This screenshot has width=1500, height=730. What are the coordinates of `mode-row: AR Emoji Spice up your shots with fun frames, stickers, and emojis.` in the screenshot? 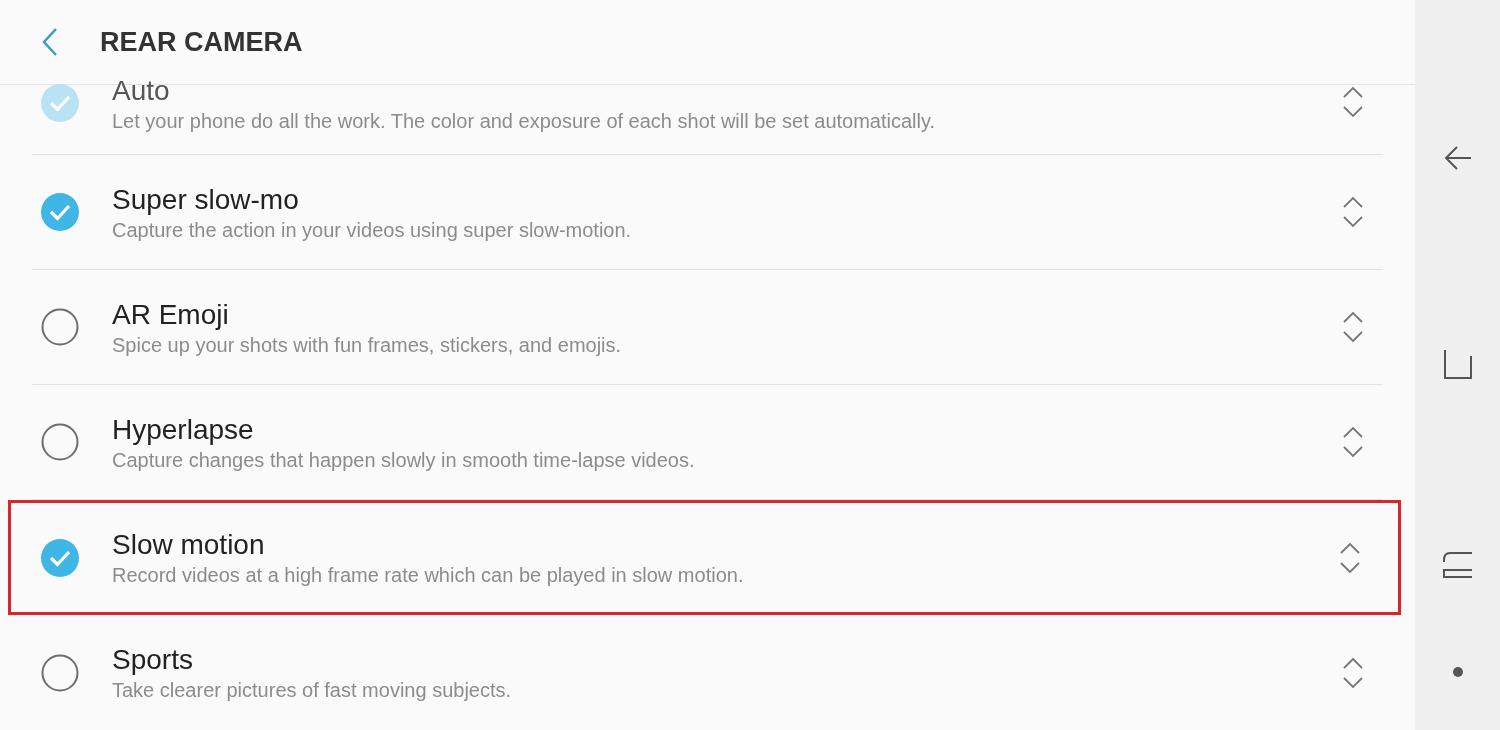 It's located at (707, 327).